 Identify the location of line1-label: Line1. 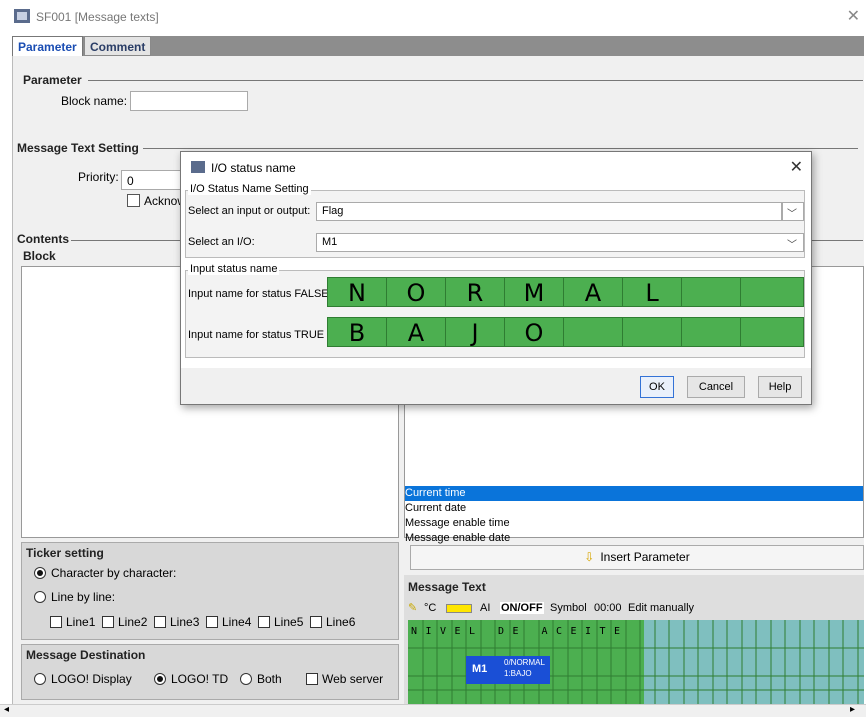
(81, 622).